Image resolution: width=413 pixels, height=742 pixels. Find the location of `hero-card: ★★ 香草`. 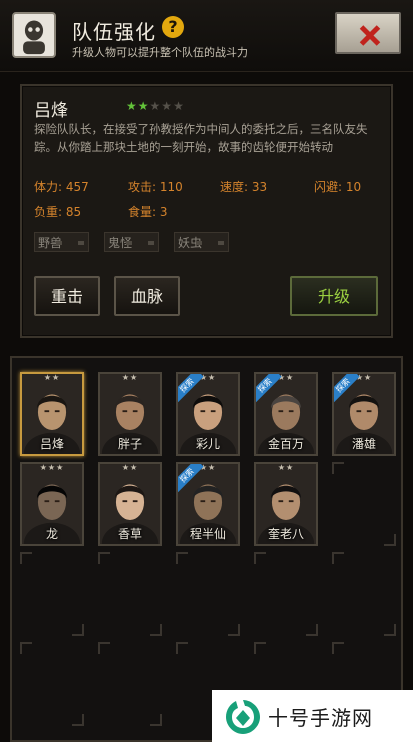

hero-card: ★★ 香草 is located at coordinates (130, 504).